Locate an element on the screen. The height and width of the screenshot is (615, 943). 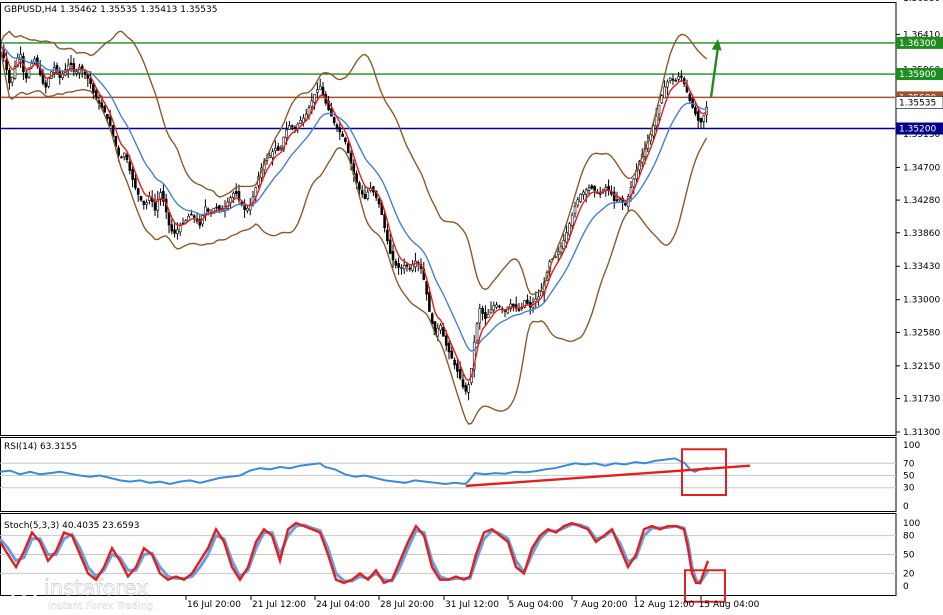
current-price-label: 1.35535 is located at coordinates (917, 103).